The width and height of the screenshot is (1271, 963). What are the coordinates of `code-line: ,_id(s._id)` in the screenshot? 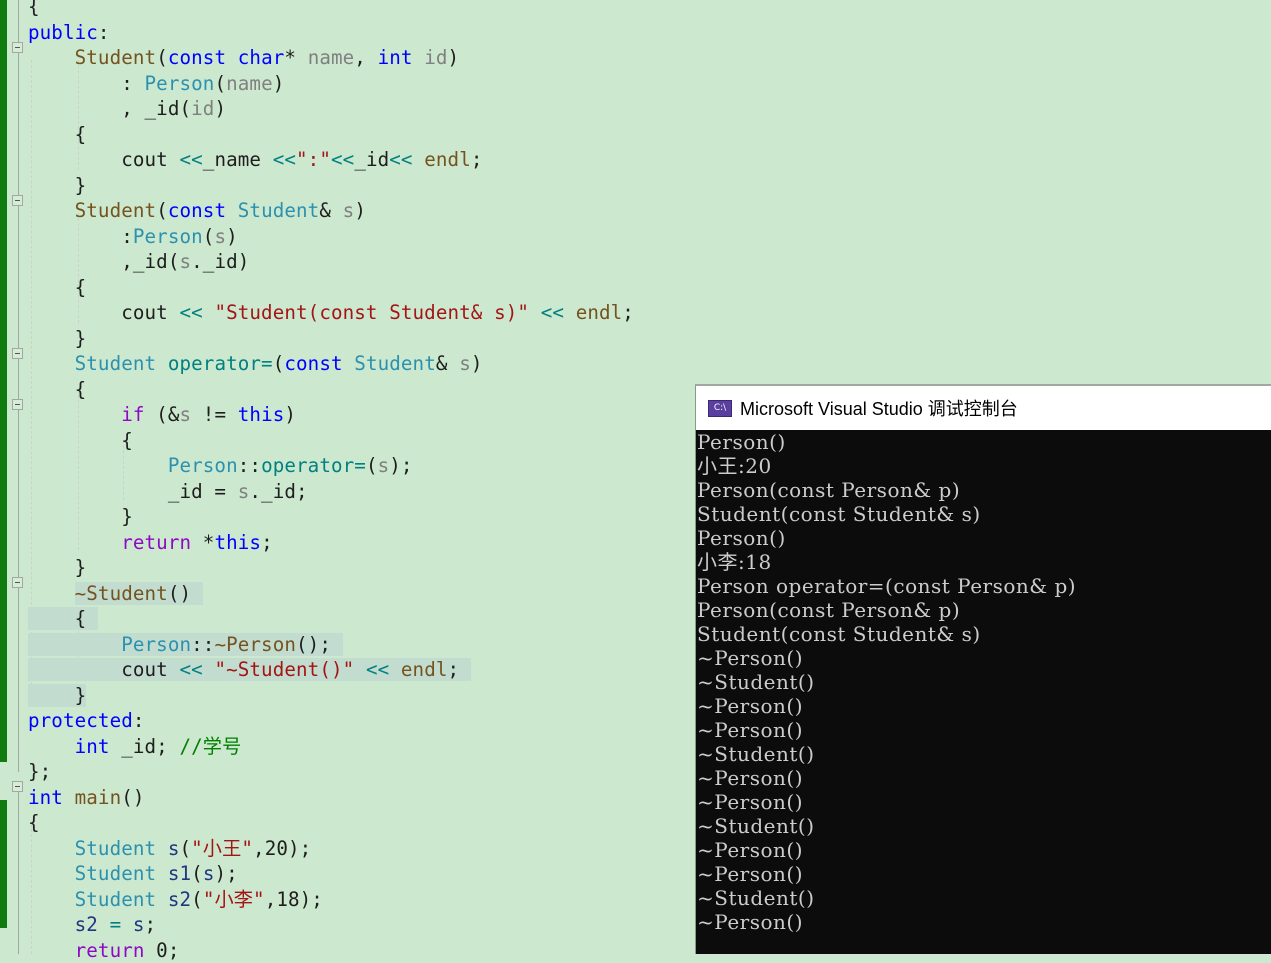 It's located at (331, 262).